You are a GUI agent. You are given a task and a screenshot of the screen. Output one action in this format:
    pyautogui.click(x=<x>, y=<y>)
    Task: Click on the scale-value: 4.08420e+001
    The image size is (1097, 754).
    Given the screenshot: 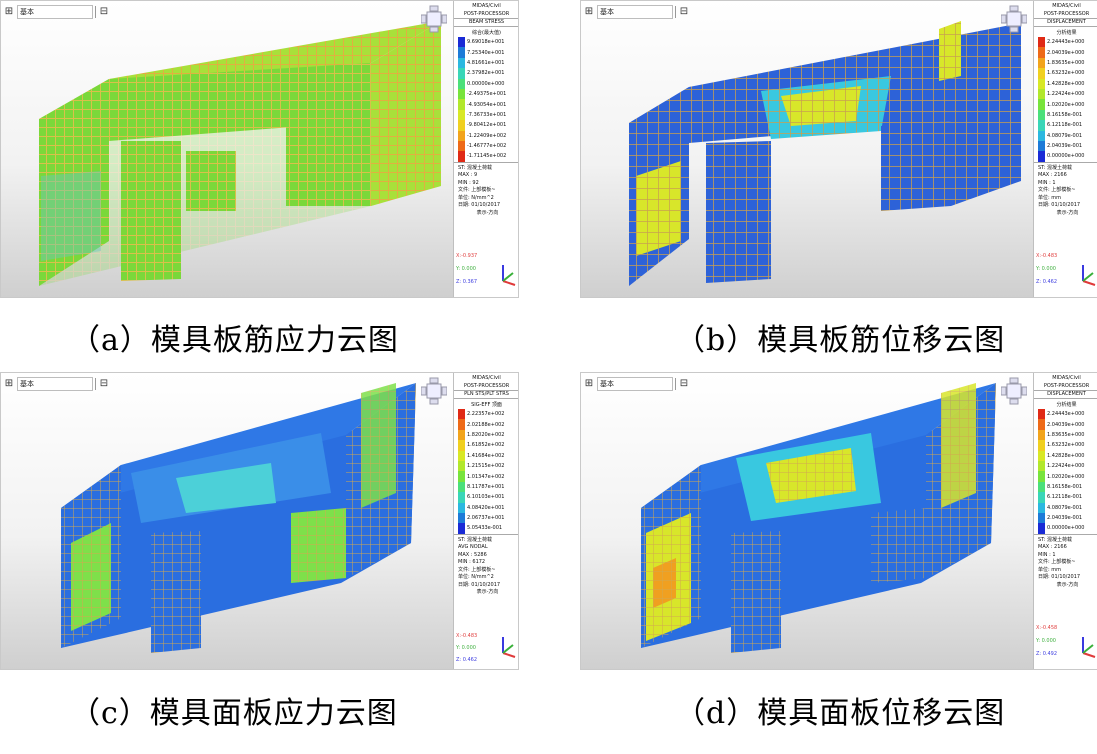 What is the action you would take?
    pyautogui.click(x=486, y=507)
    